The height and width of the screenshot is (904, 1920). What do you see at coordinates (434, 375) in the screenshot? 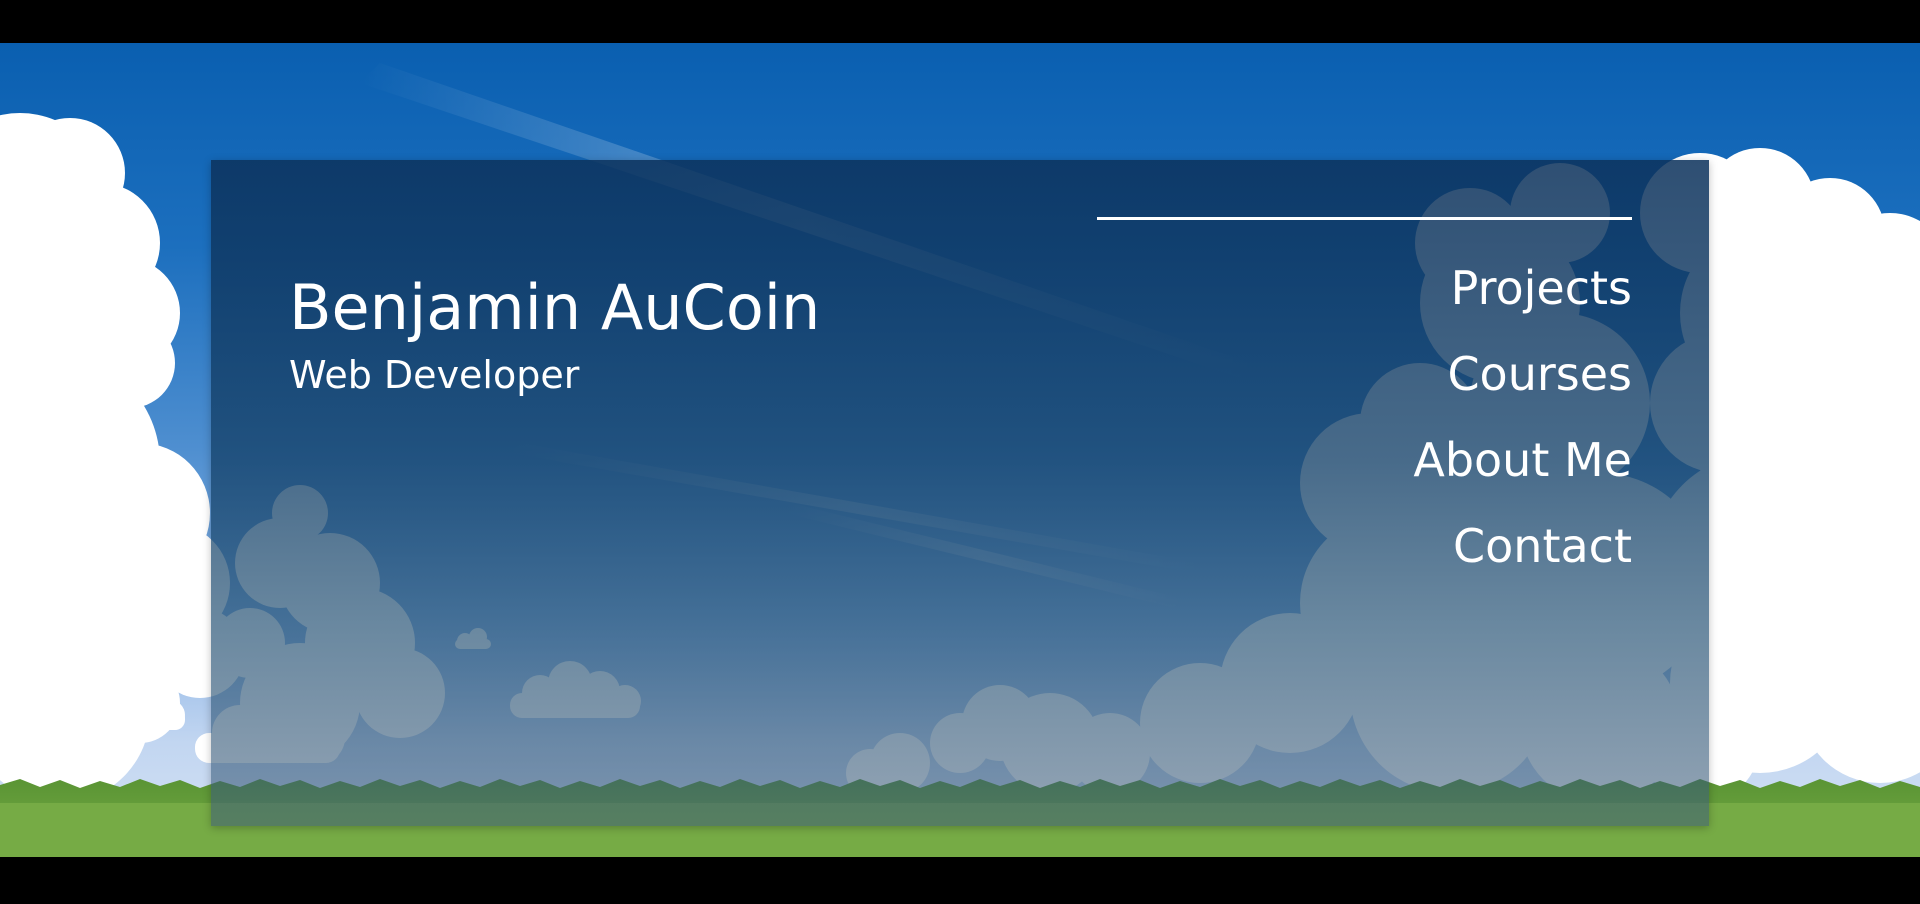
I see `site-owner-role: Web Developer` at bounding box center [434, 375].